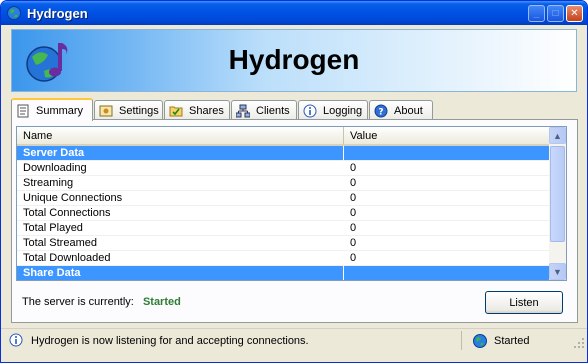 This screenshot has width=588, height=363. What do you see at coordinates (60, 110) in the screenshot?
I see `tab-label: Summary` at bounding box center [60, 110].